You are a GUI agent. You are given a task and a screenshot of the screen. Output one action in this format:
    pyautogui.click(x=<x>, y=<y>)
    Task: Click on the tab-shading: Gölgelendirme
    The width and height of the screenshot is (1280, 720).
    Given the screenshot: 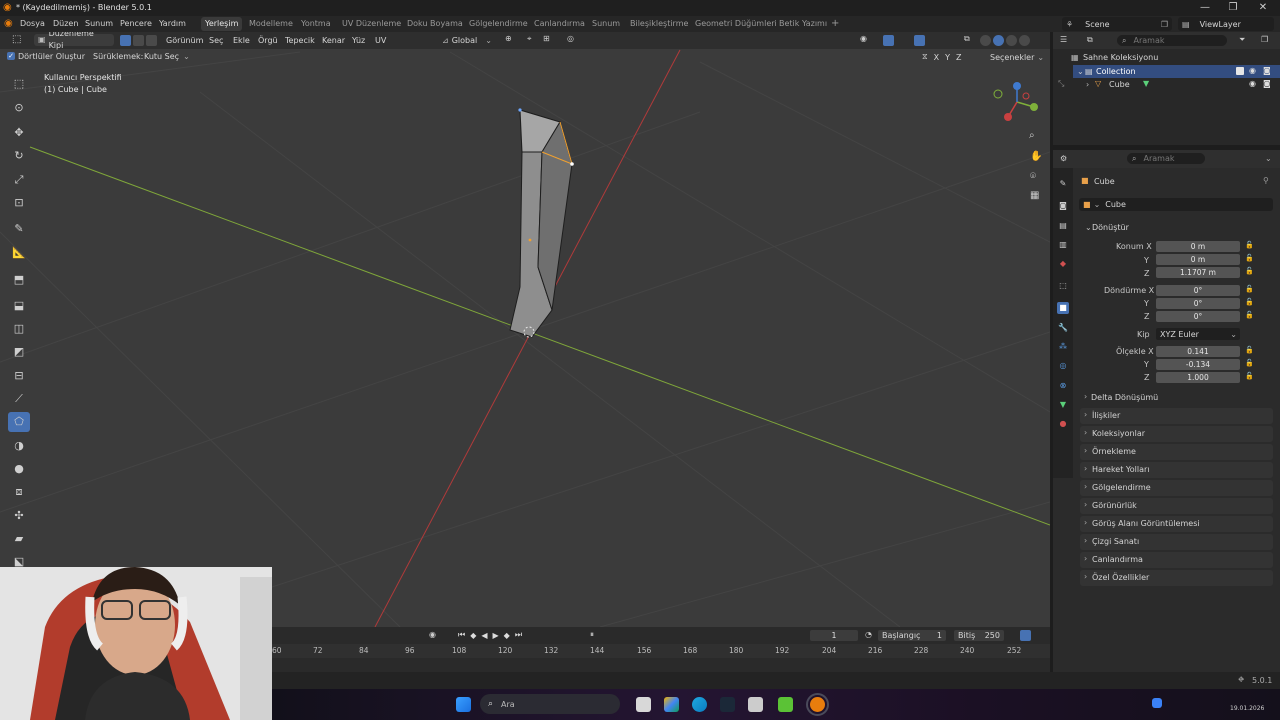 What is the action you would take?
    pyautogui.click(x=498, y=24)
    